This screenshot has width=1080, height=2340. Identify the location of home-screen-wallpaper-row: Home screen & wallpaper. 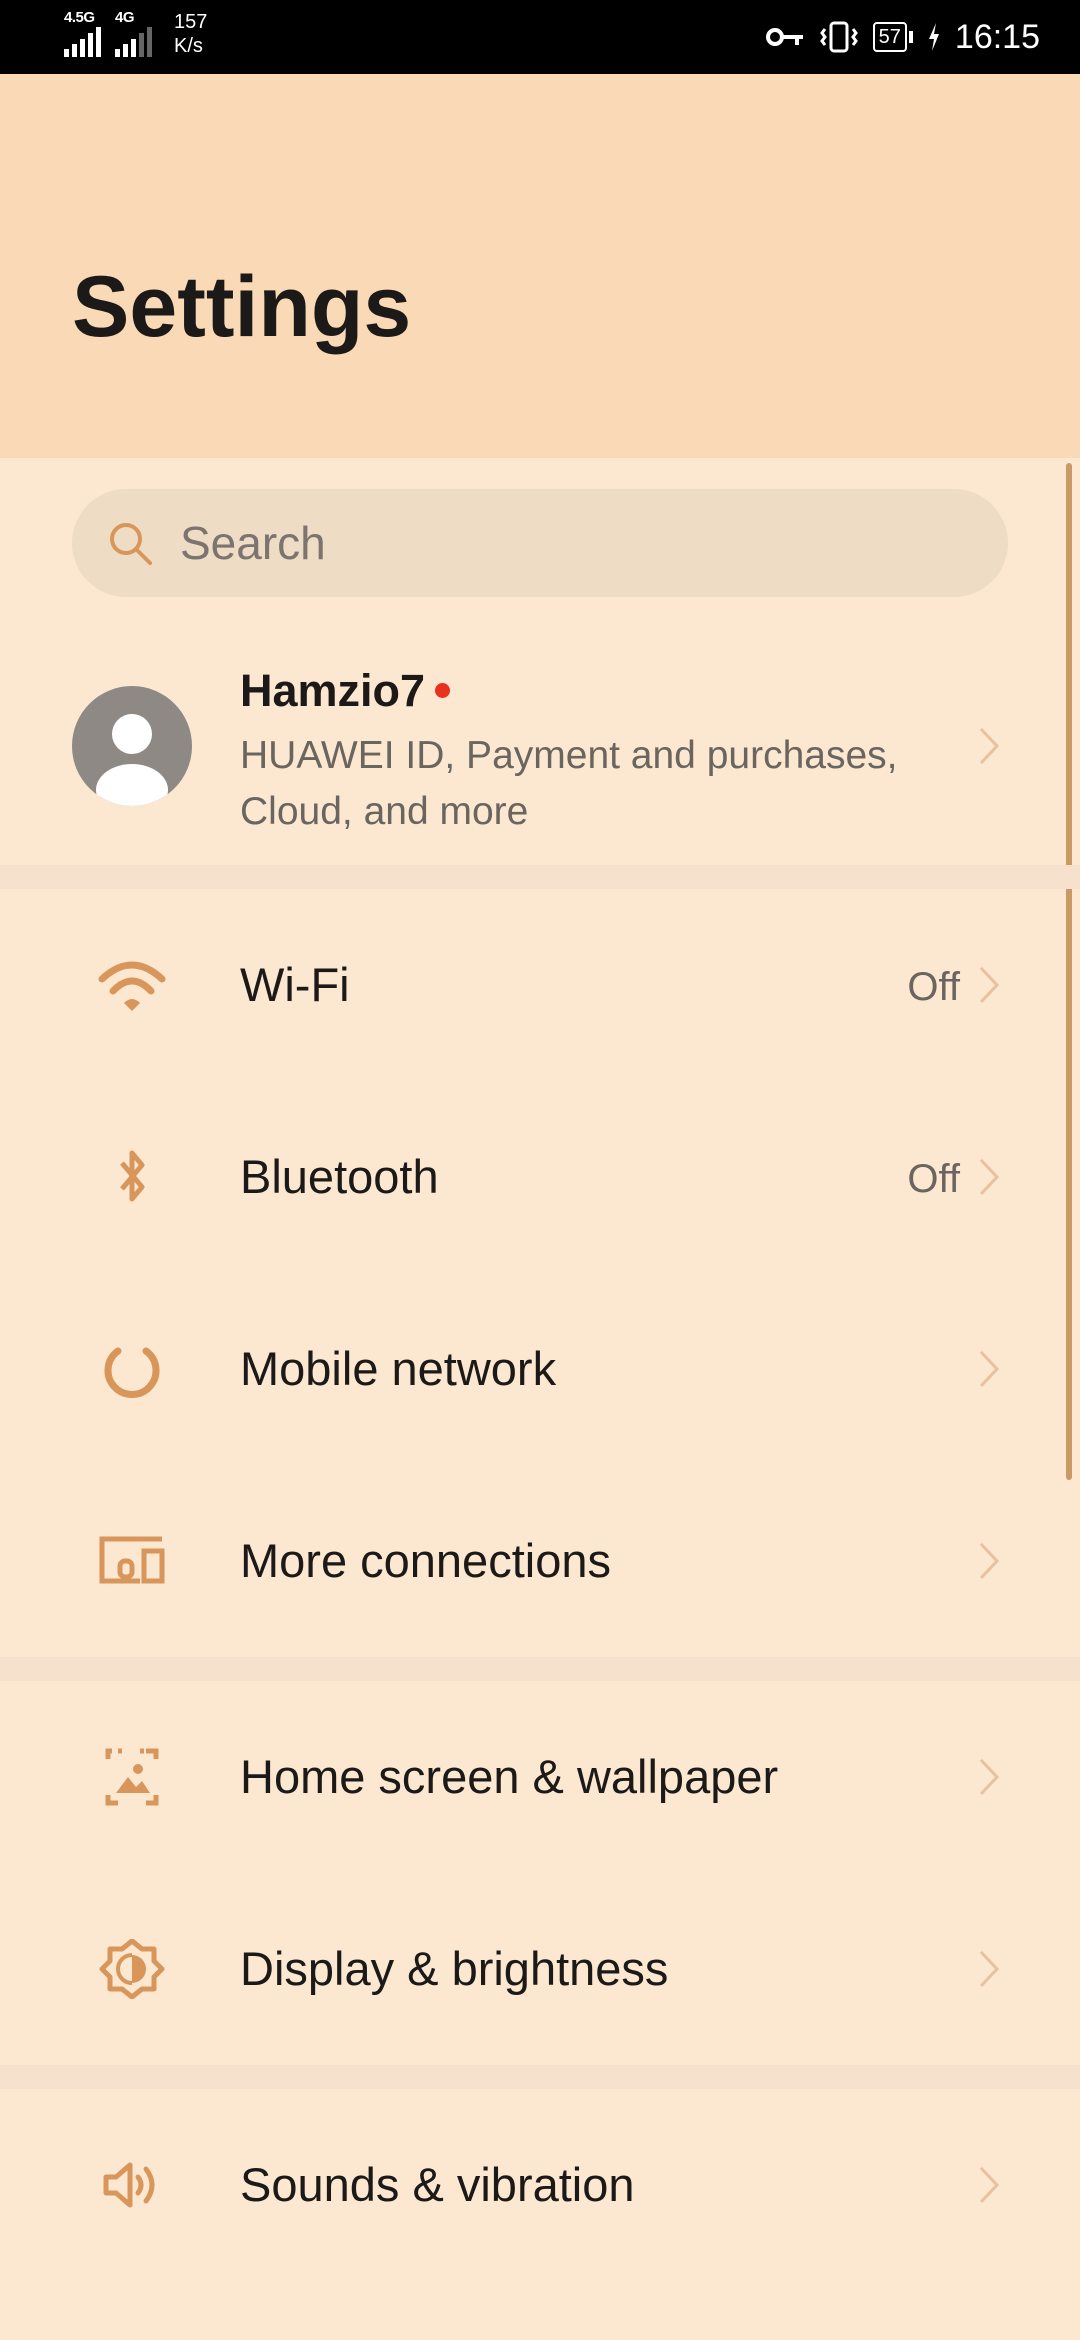
(540, 1777).